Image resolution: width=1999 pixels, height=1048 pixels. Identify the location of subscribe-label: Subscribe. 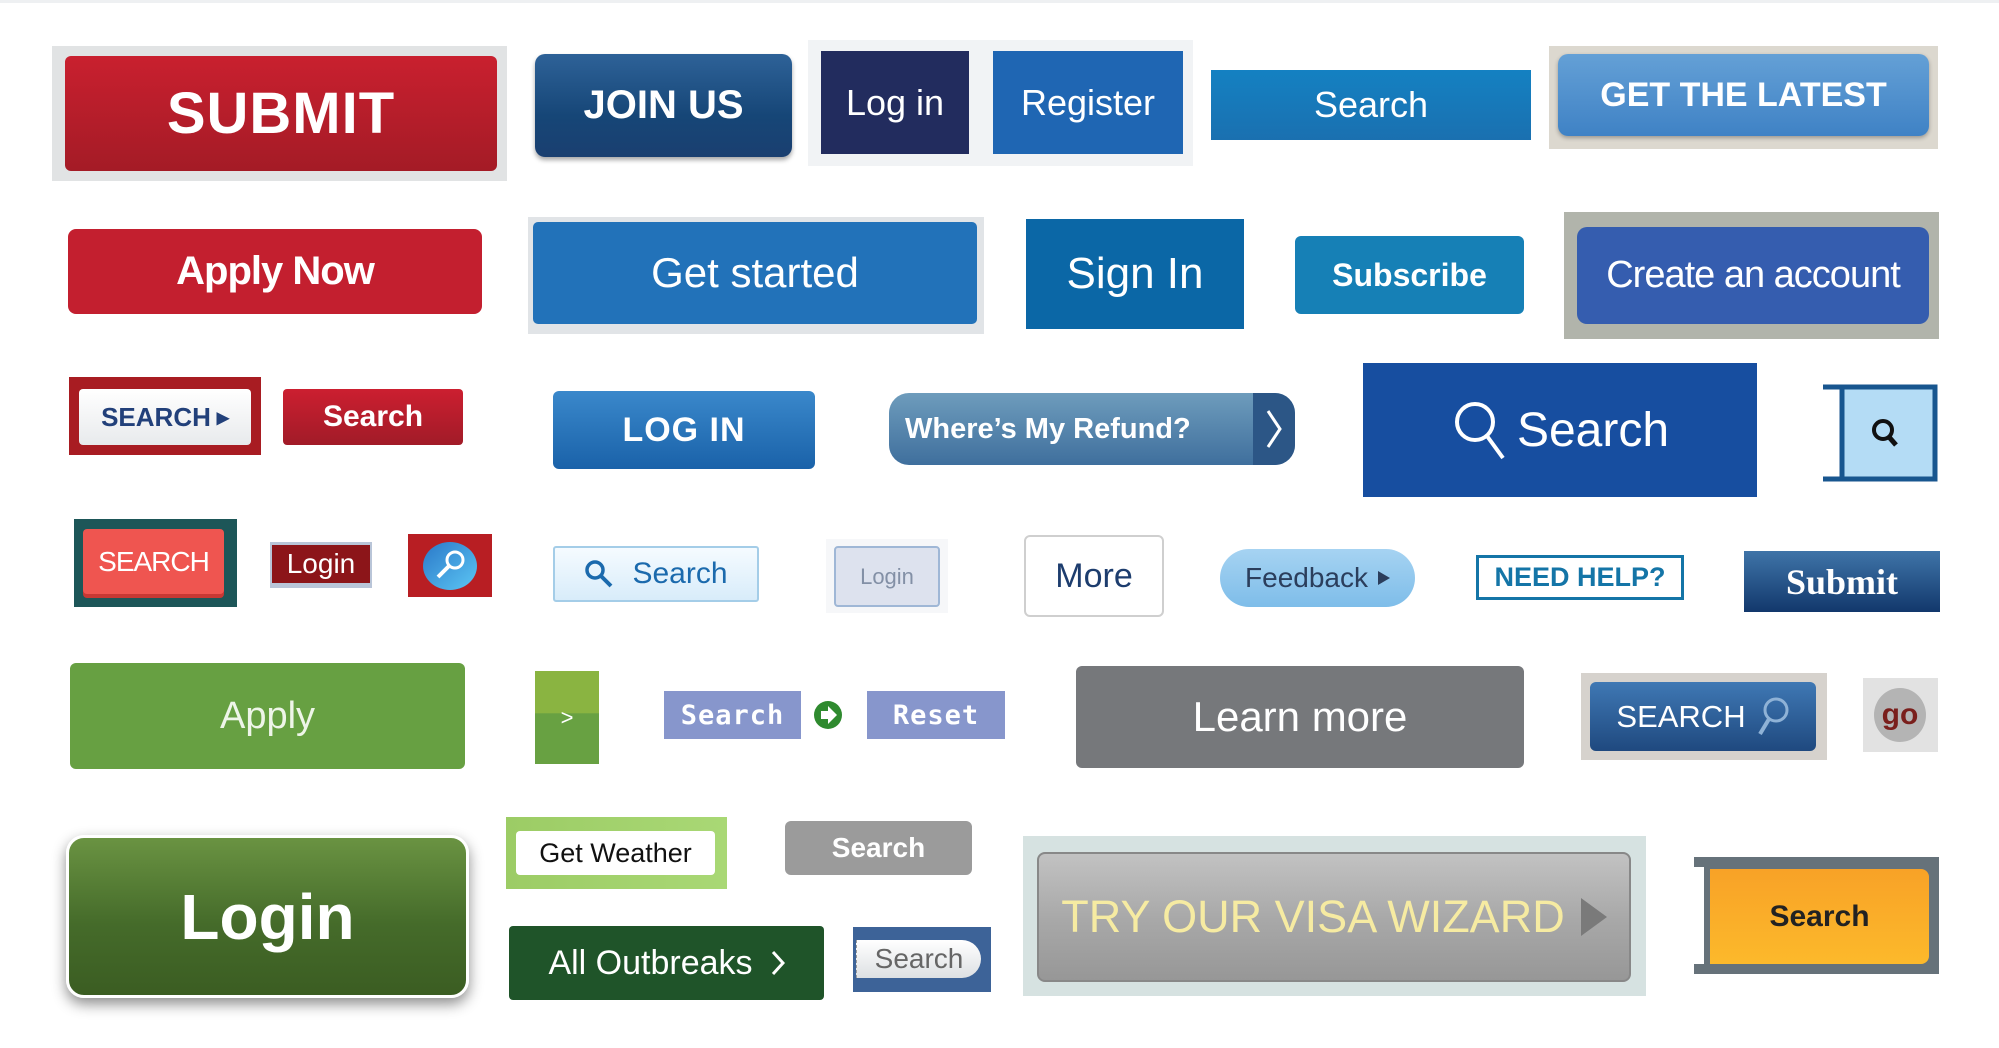
(1409, 274).